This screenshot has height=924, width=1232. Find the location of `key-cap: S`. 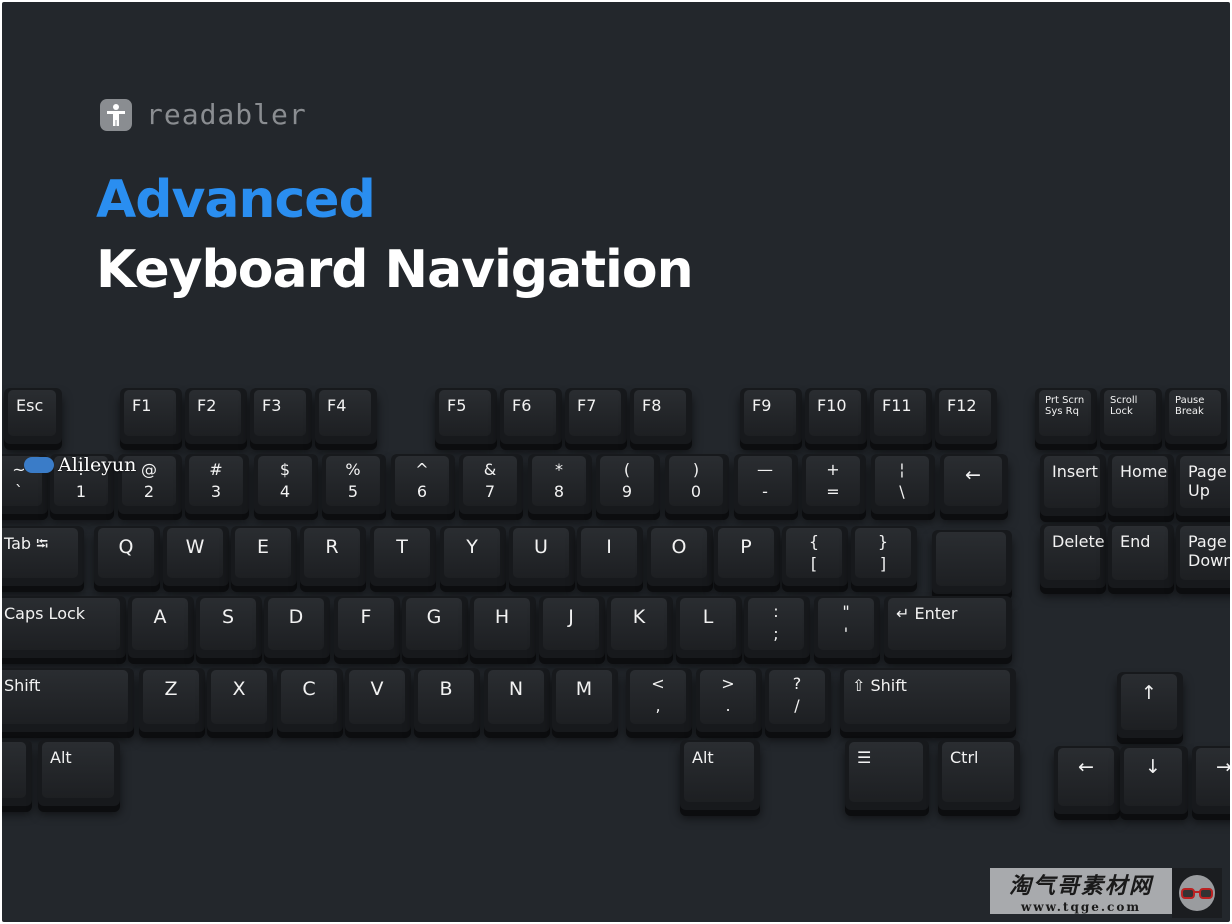

key-cap: S is located at coordinates (228, 624).